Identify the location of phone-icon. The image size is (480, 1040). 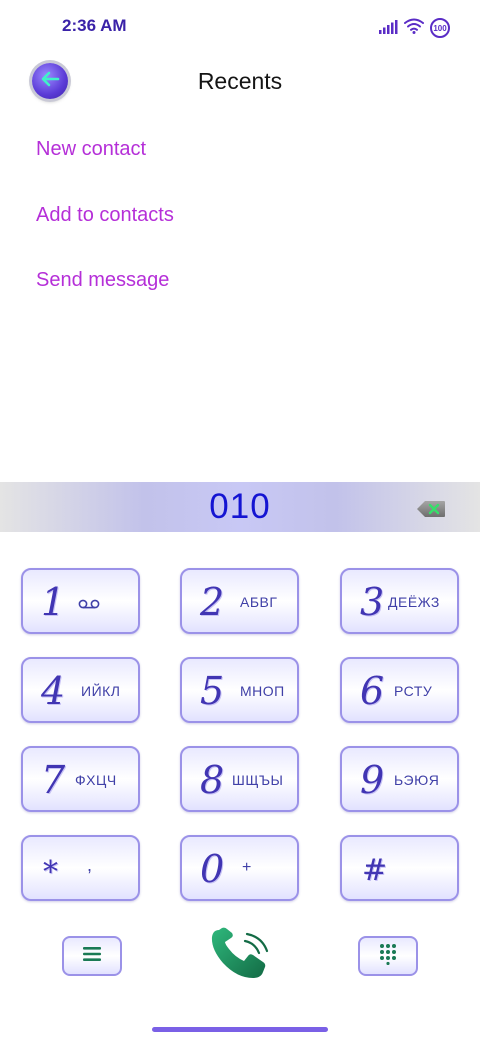
(240, 956).